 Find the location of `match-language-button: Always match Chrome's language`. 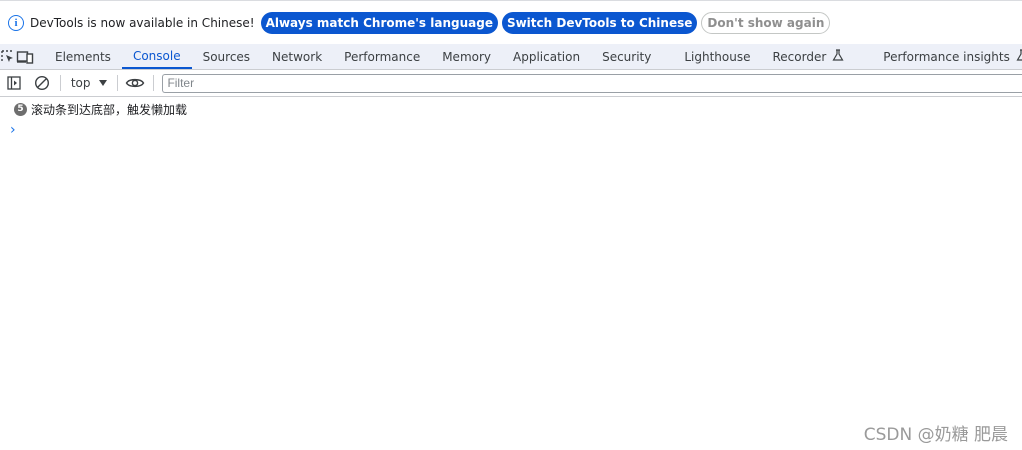

match-language-button: Always match Chrome's language is located at coordinates (379, 22).